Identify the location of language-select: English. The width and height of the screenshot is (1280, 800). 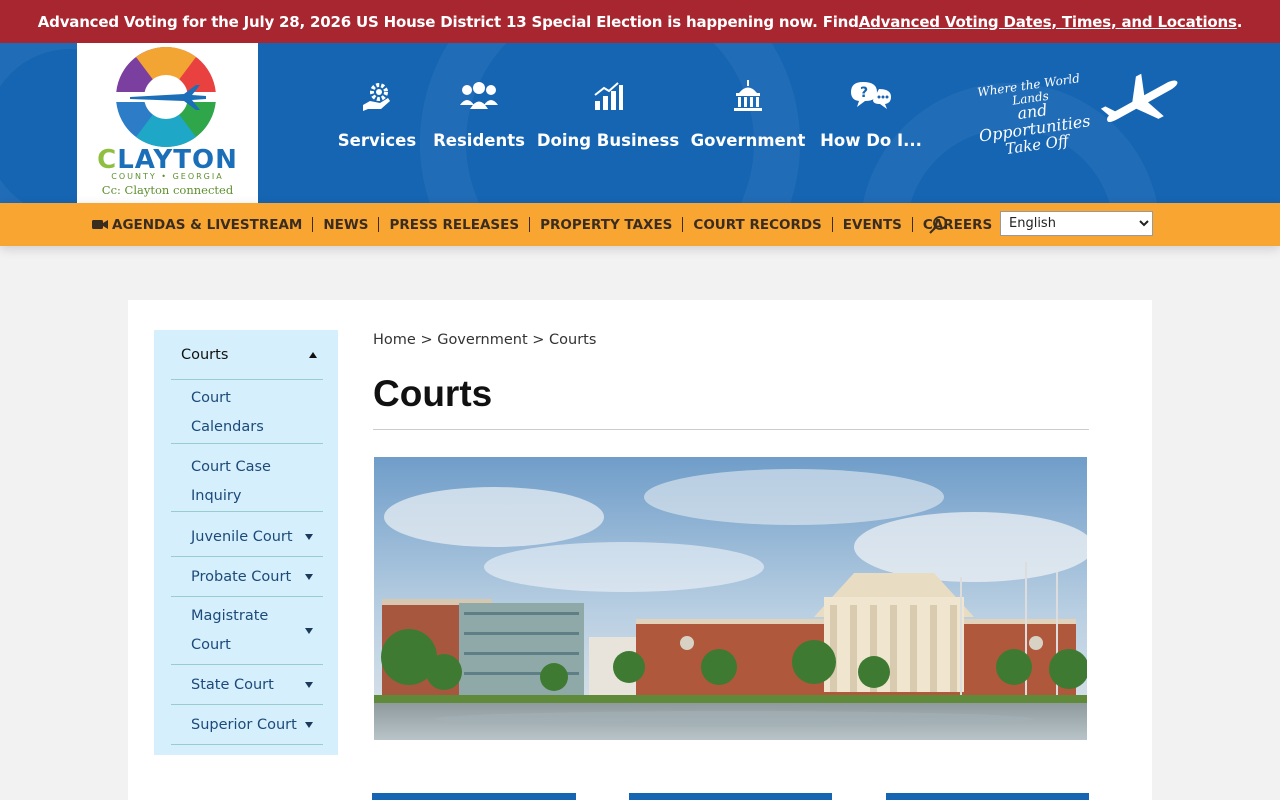
(1076, 223).